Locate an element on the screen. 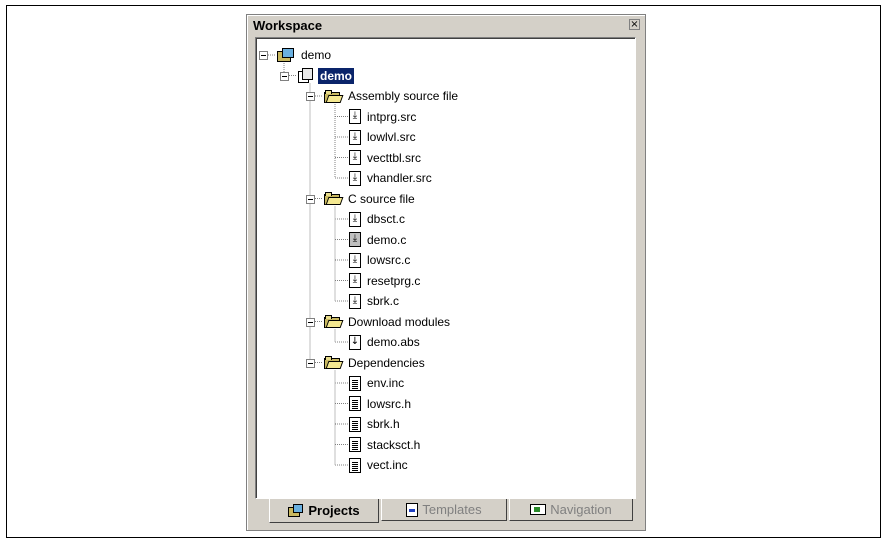  tree-node-intprg: ⤓ intprg.src is located at coordinates (383, 117).